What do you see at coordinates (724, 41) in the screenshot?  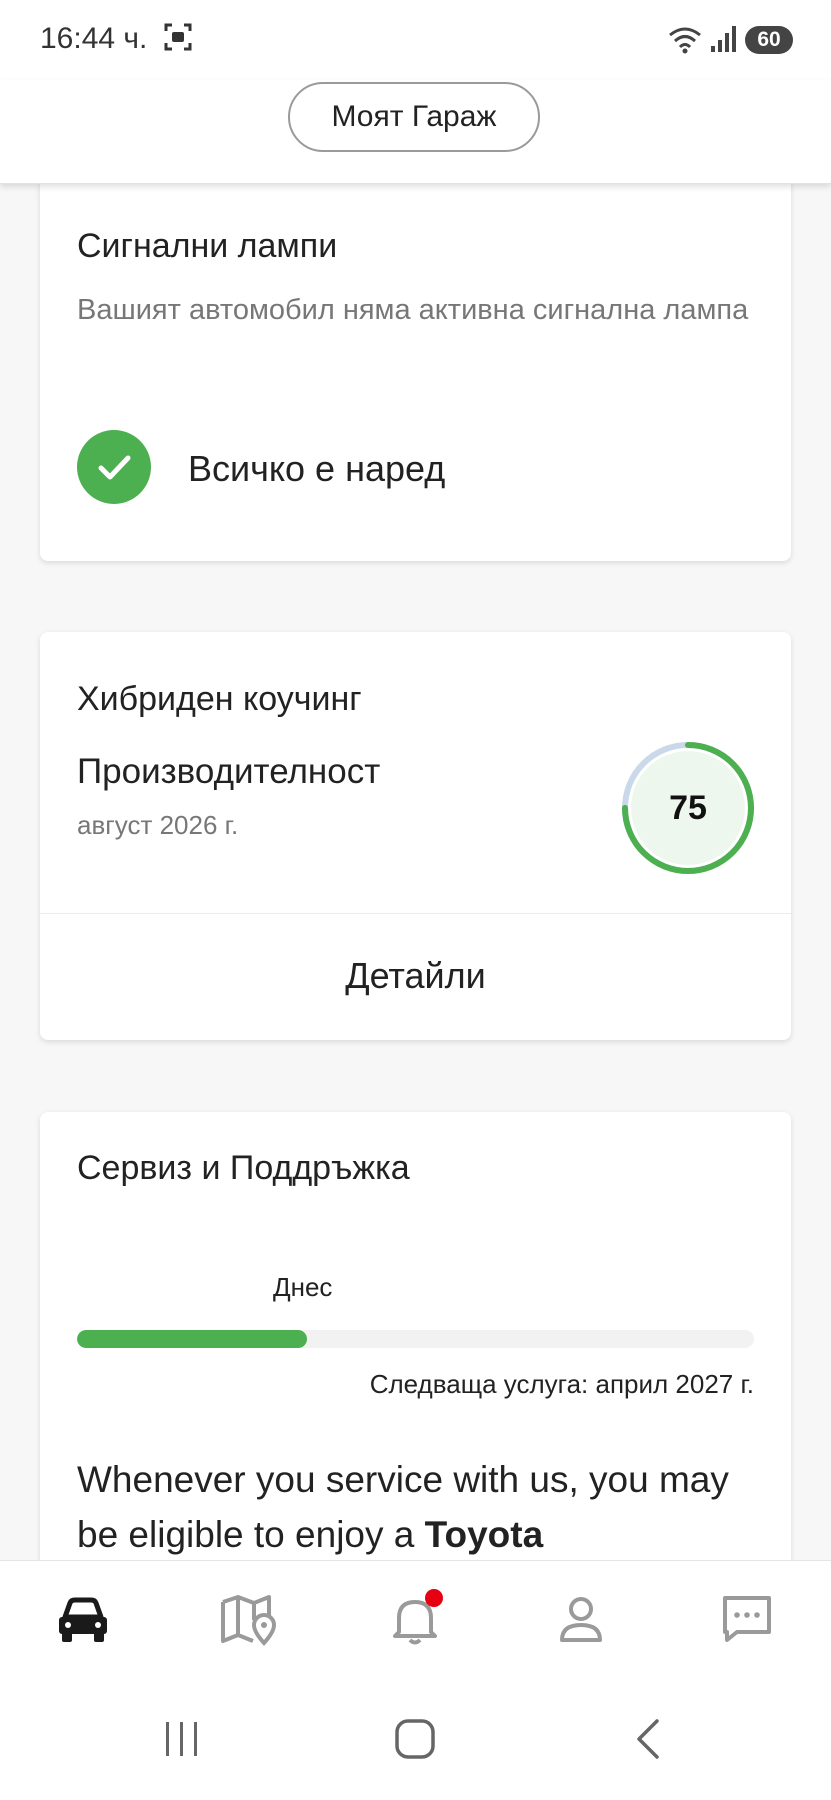 I see `signal-icon` at bounding box center [724, 41].